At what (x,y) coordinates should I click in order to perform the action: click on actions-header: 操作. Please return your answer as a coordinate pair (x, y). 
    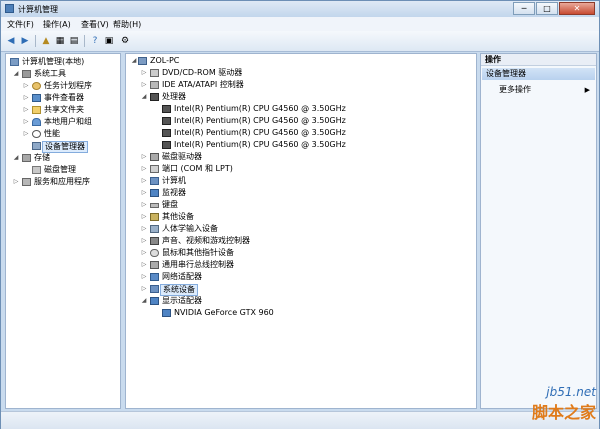
    Looking at the image, I should click on (538, 60).